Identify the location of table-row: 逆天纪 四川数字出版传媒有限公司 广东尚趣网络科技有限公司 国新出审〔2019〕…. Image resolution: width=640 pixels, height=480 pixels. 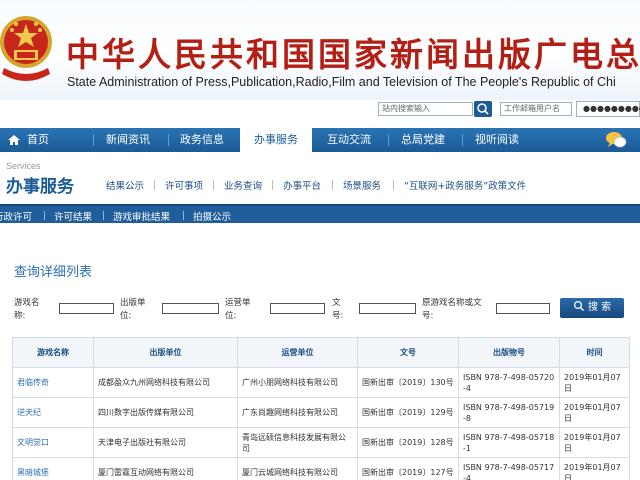
(321, 412).